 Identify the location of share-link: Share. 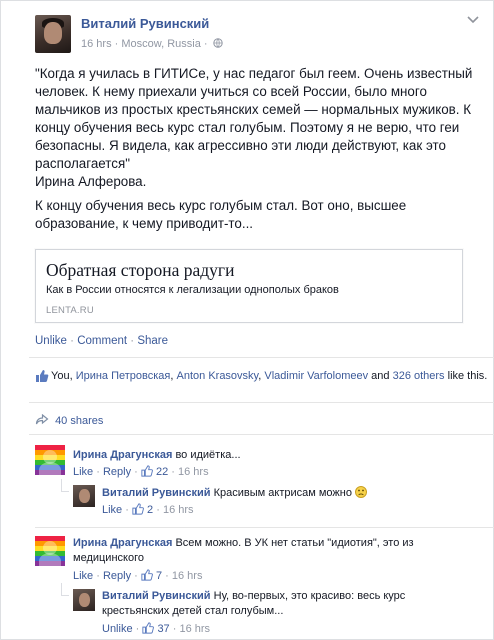
(152, 341).